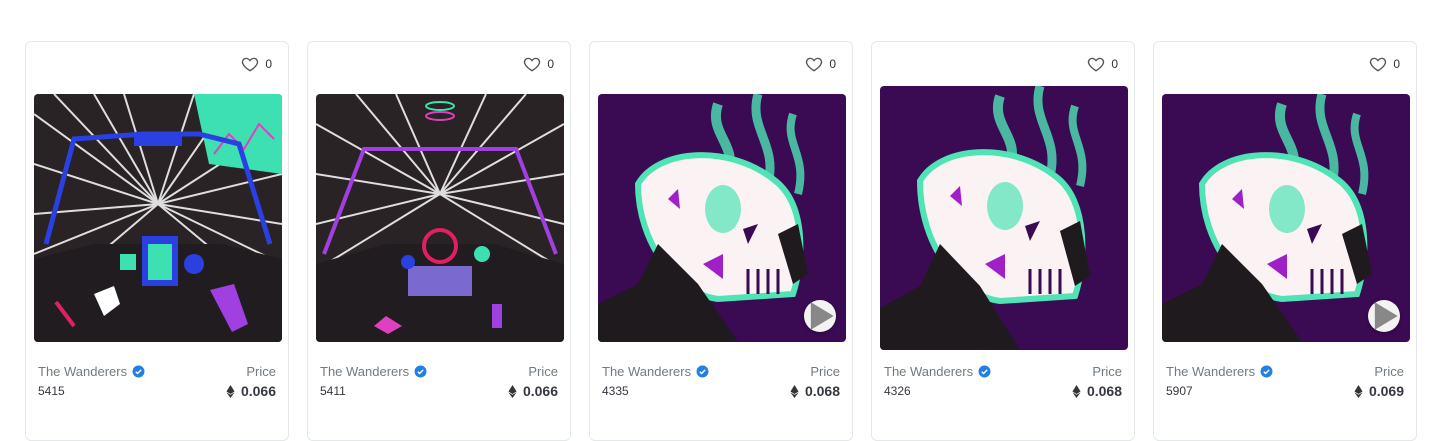 The height and width of the screenshot is (441, 1444). What do you see at coordinates (615, 391) in the screenshot?
I see `token-id: 4335` at bounding box center [615, 391].